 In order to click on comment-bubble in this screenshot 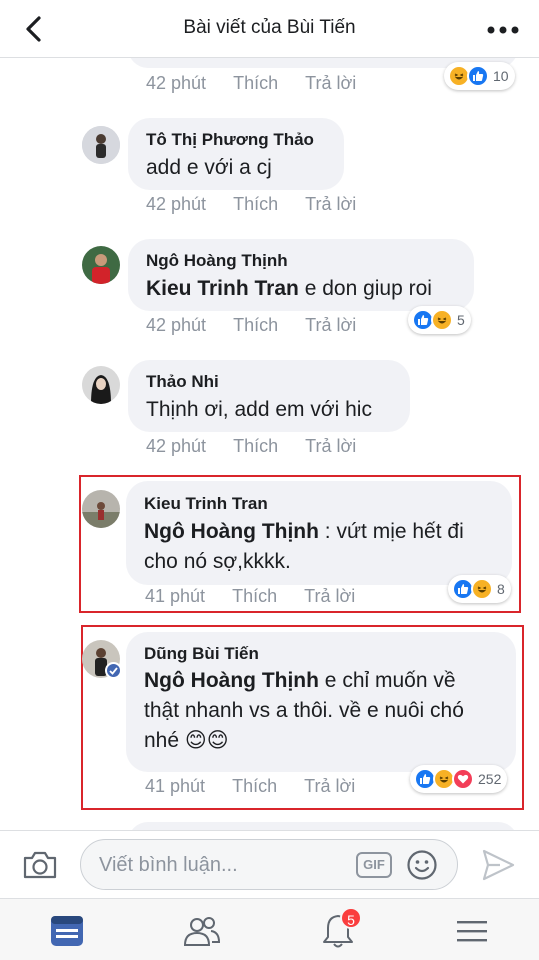, I will do `click(323, 826)`.